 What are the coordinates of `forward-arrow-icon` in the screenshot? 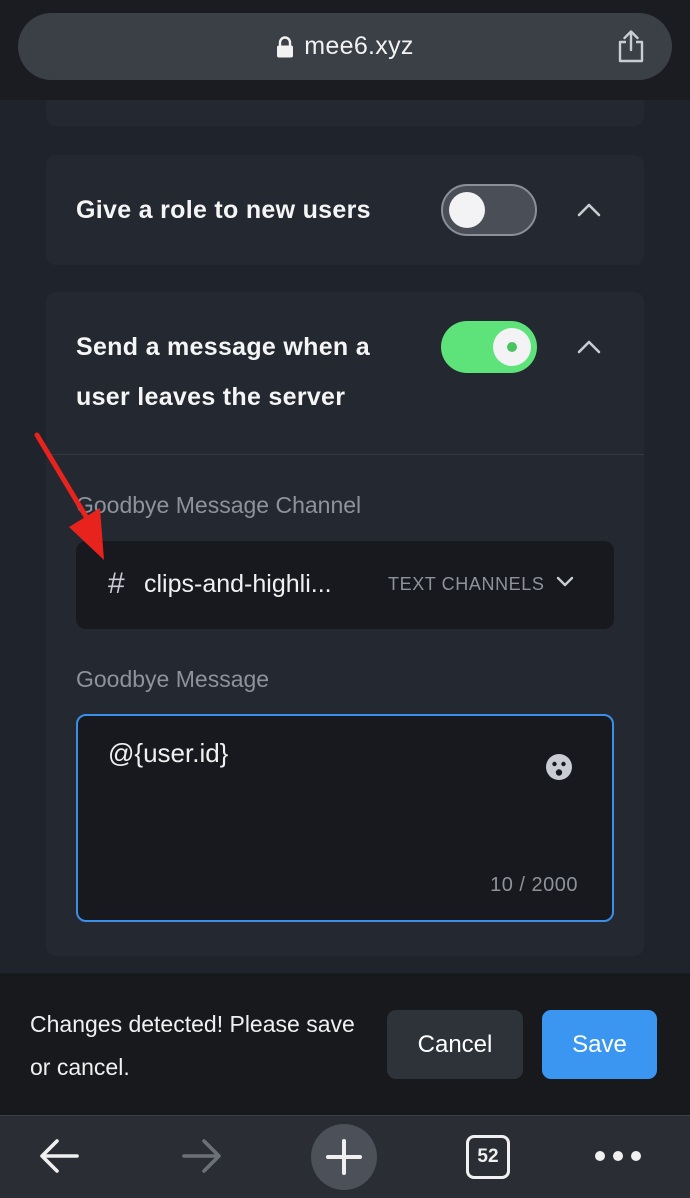 It's located at (202, 1156).